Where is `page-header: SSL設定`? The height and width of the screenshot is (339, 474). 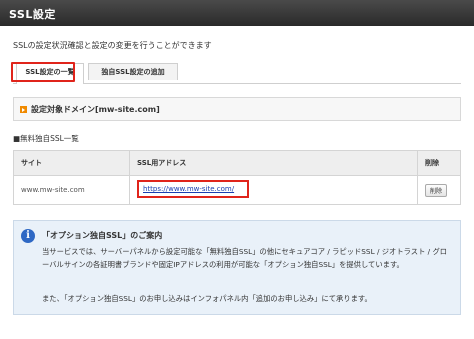
page-header: SSL設定 is located at coordinates (237, 13).